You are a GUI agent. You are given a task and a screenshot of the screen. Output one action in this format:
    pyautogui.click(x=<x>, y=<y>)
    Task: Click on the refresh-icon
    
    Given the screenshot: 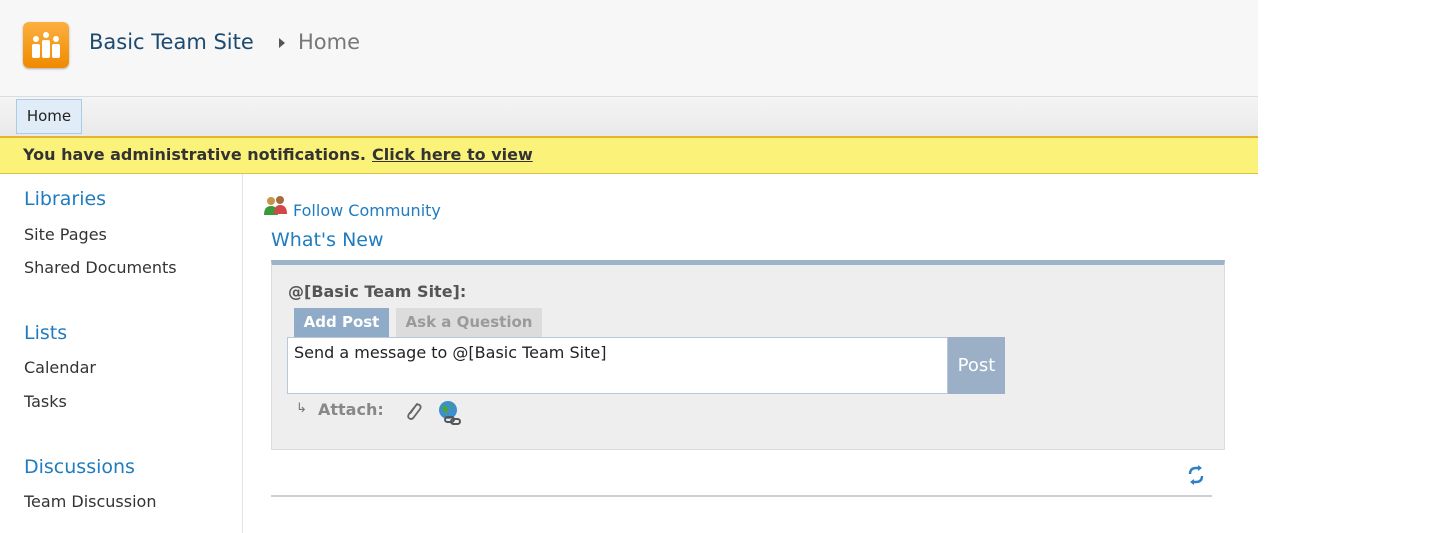 What is the action you would take?
    pyautogui.click(x=1196, y=475)
    